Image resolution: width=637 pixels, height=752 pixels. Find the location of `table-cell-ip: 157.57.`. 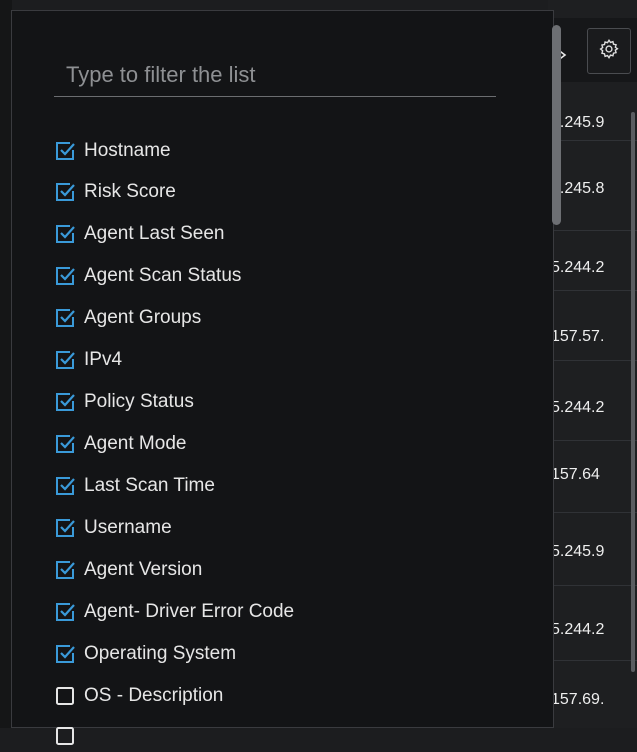

table-cell-ip: 157.57. is located at coordinates (578, 336).